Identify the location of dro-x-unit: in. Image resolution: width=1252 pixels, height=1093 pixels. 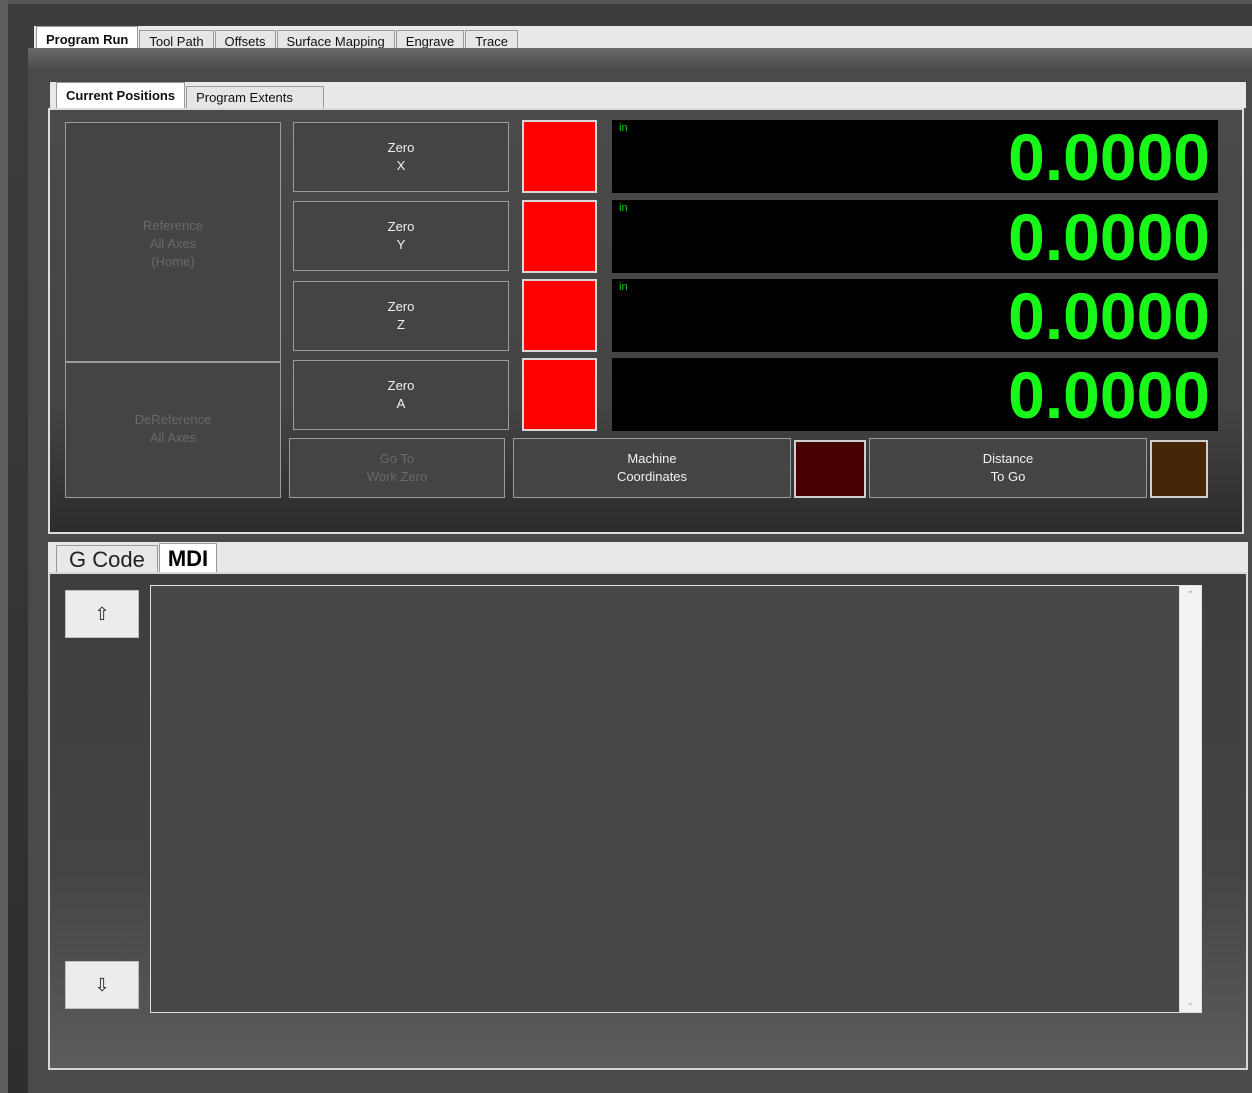
(623, 128).